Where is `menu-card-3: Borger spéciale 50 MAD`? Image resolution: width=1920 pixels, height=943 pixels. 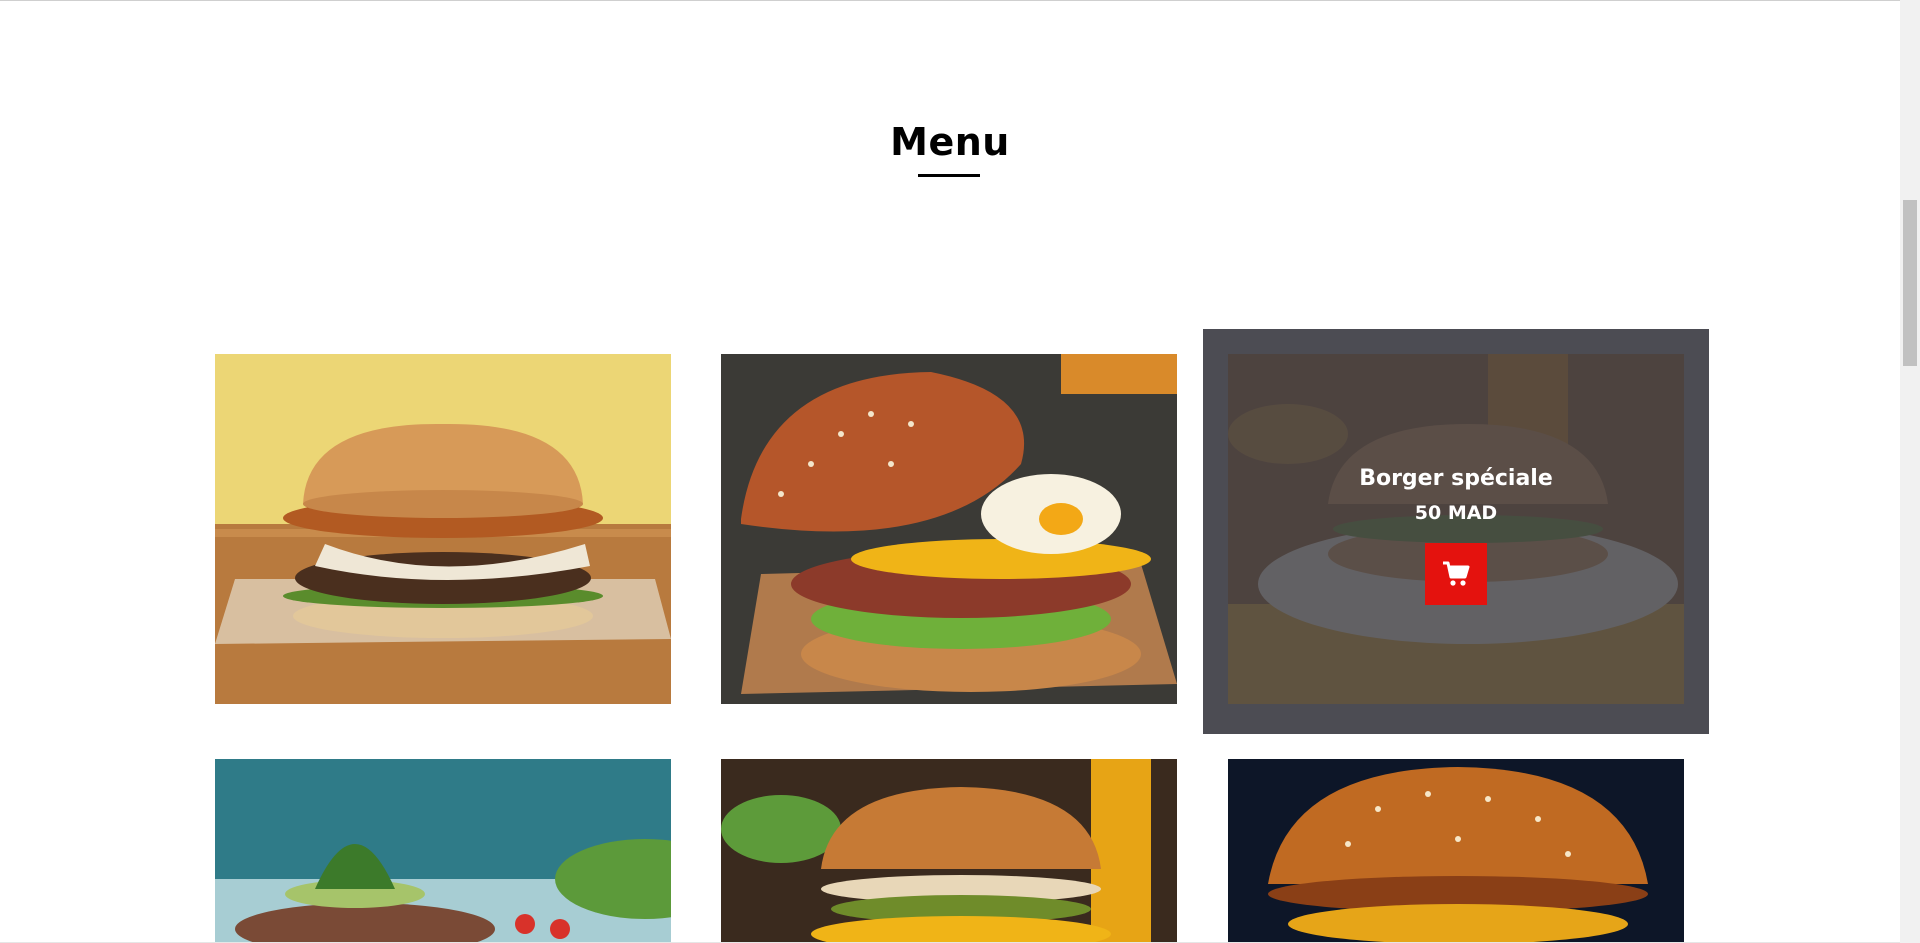
menu-card-3: Borger spéciale 50 MAD is located at coordinates (1456, 529).